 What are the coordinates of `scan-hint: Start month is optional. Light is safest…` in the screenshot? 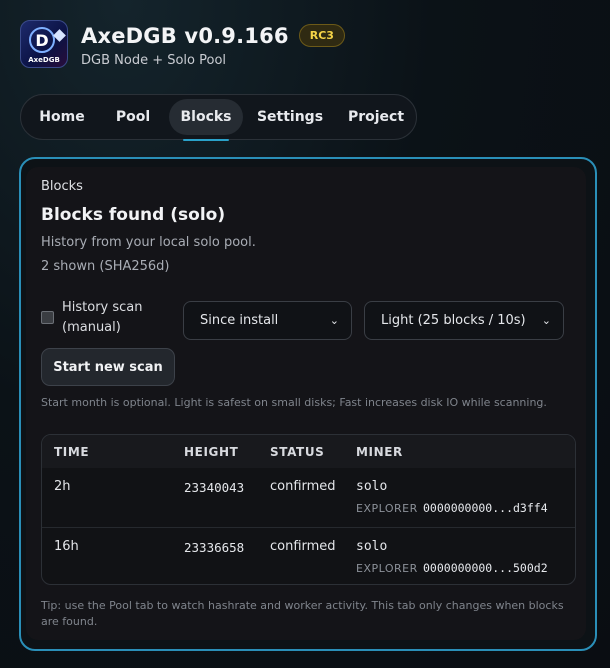 It's located at (294, 402).